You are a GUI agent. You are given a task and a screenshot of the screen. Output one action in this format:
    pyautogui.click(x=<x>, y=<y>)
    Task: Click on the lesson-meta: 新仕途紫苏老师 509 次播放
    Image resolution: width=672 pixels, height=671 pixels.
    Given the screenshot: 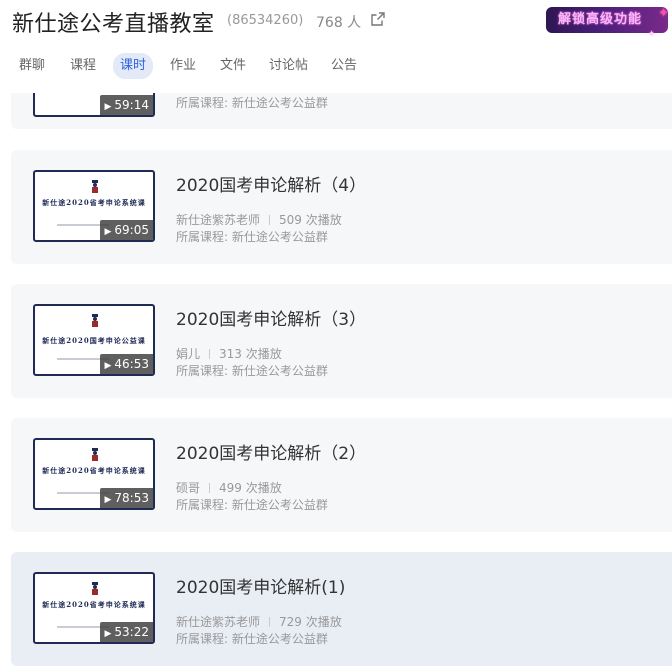 What is the action you would take?
    pyautogui.click(x=259, y=219)
    